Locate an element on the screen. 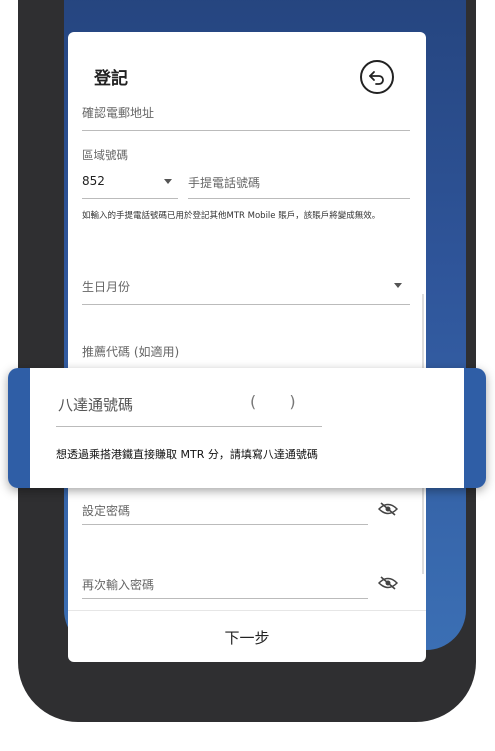  referral-code-input: 推薦代碼 (如適用) is located at coordinates (130, 351).